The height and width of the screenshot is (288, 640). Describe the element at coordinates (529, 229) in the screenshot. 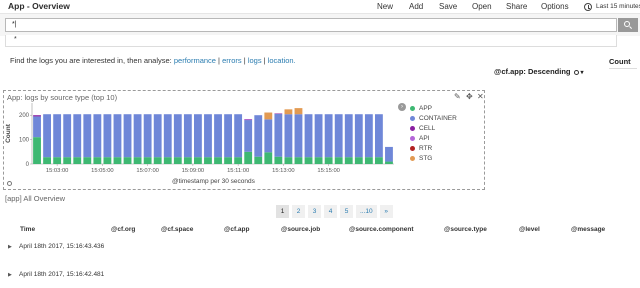

I see `col-level: @level` at that location.